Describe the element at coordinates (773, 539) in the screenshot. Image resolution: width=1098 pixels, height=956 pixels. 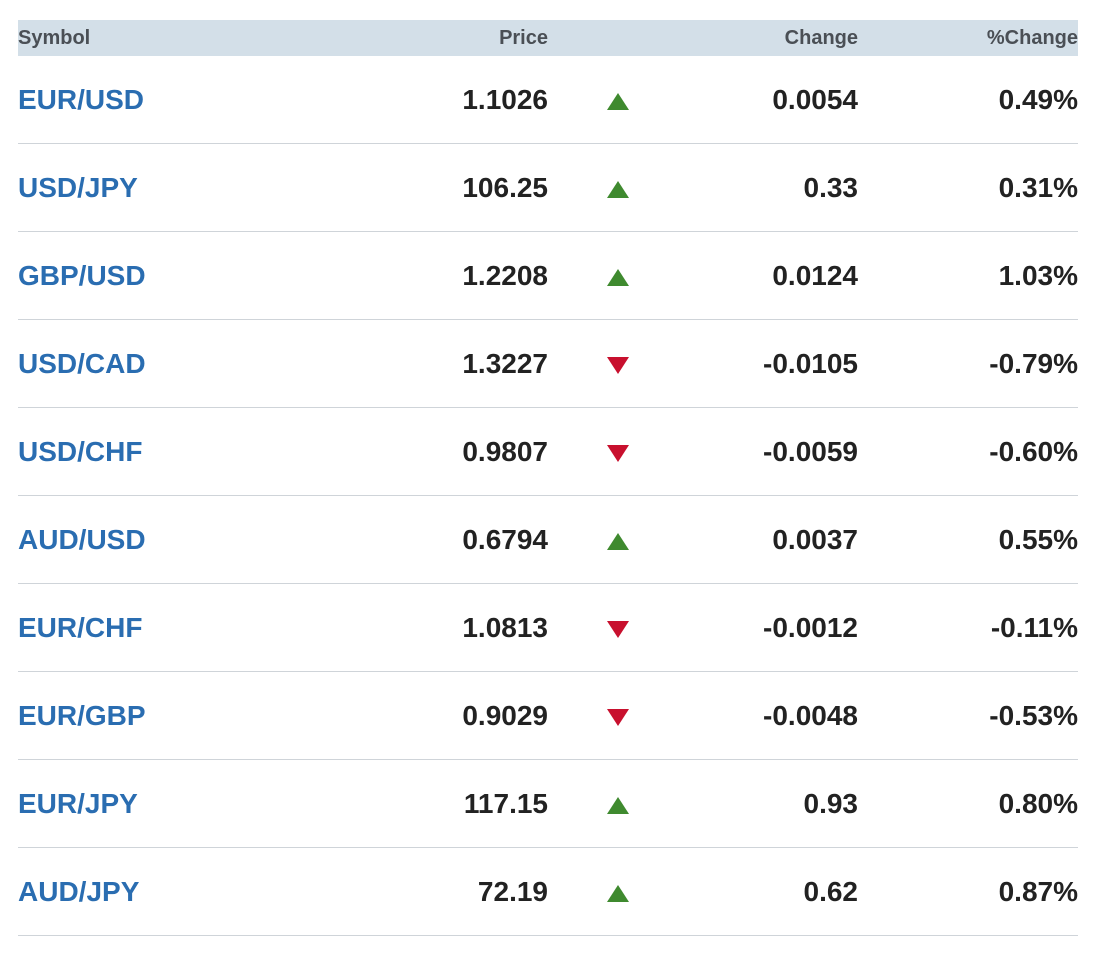
I see `change-cell: 0.0037` at that location.